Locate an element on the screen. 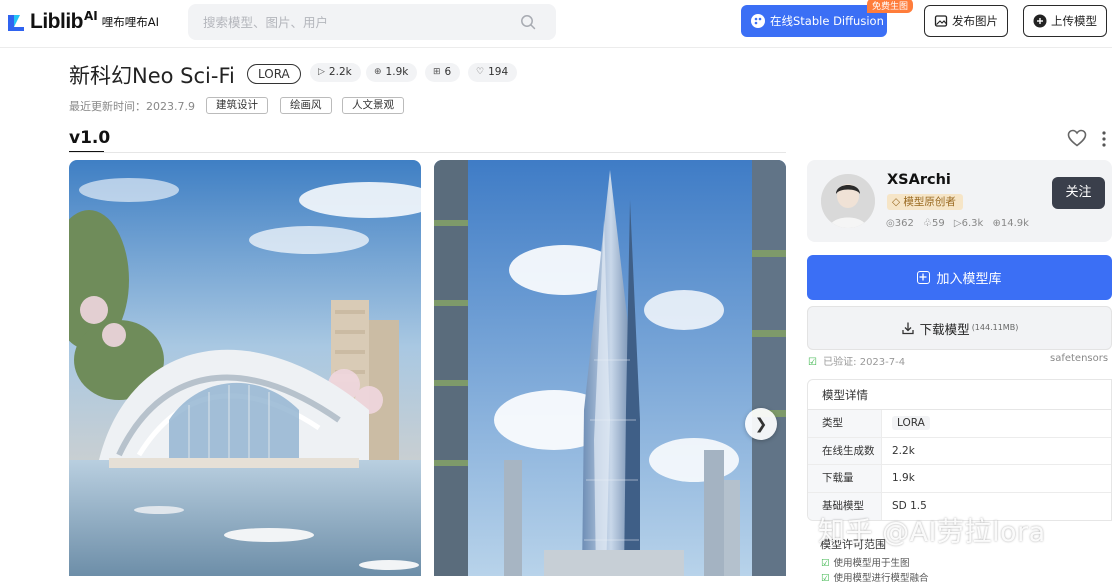 This screenshot has width=1112, height=584. follow-button: 关注 is located at coordinates (1078, 193).